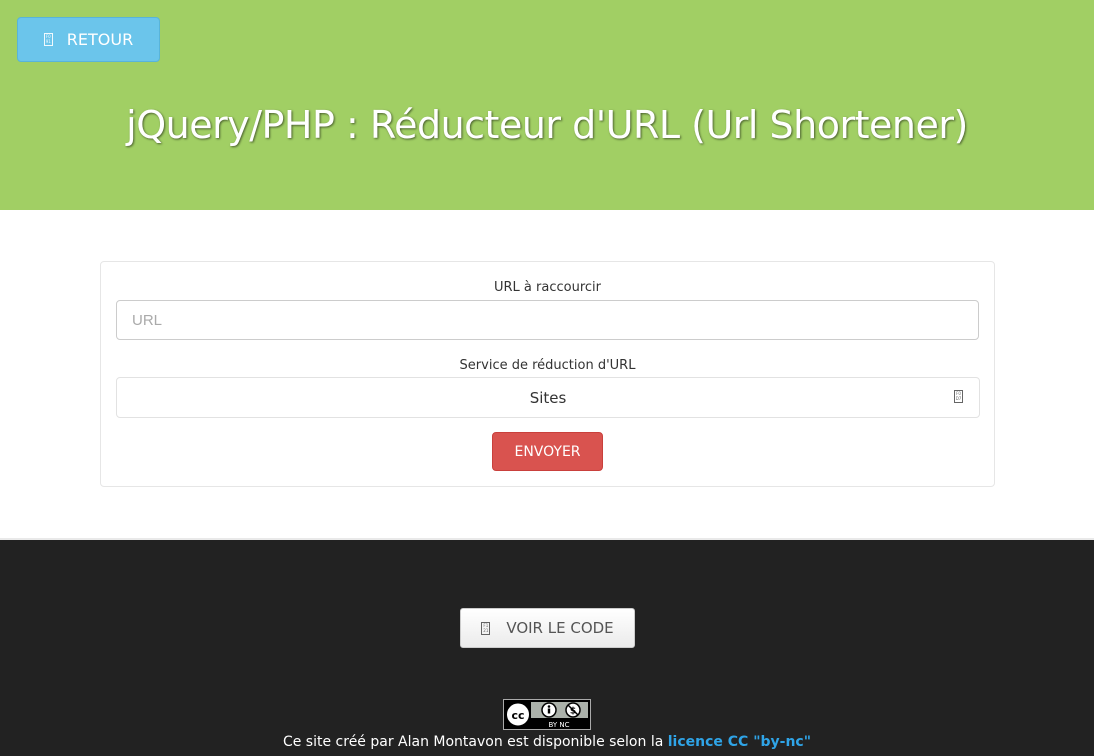 This screenshot has height=756, width=1094. I want to click on cc-by-nc-icon: cc $ BY NC, so click(547, 714).